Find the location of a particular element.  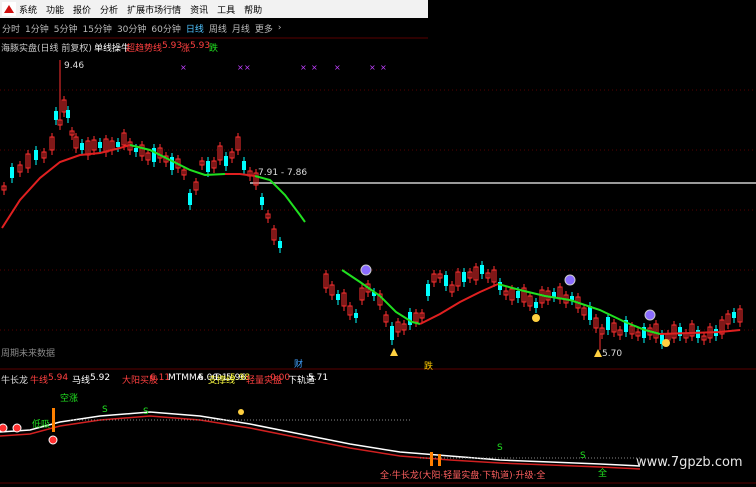

menu-item-system: 系统 is located at coordinates (28, 9).